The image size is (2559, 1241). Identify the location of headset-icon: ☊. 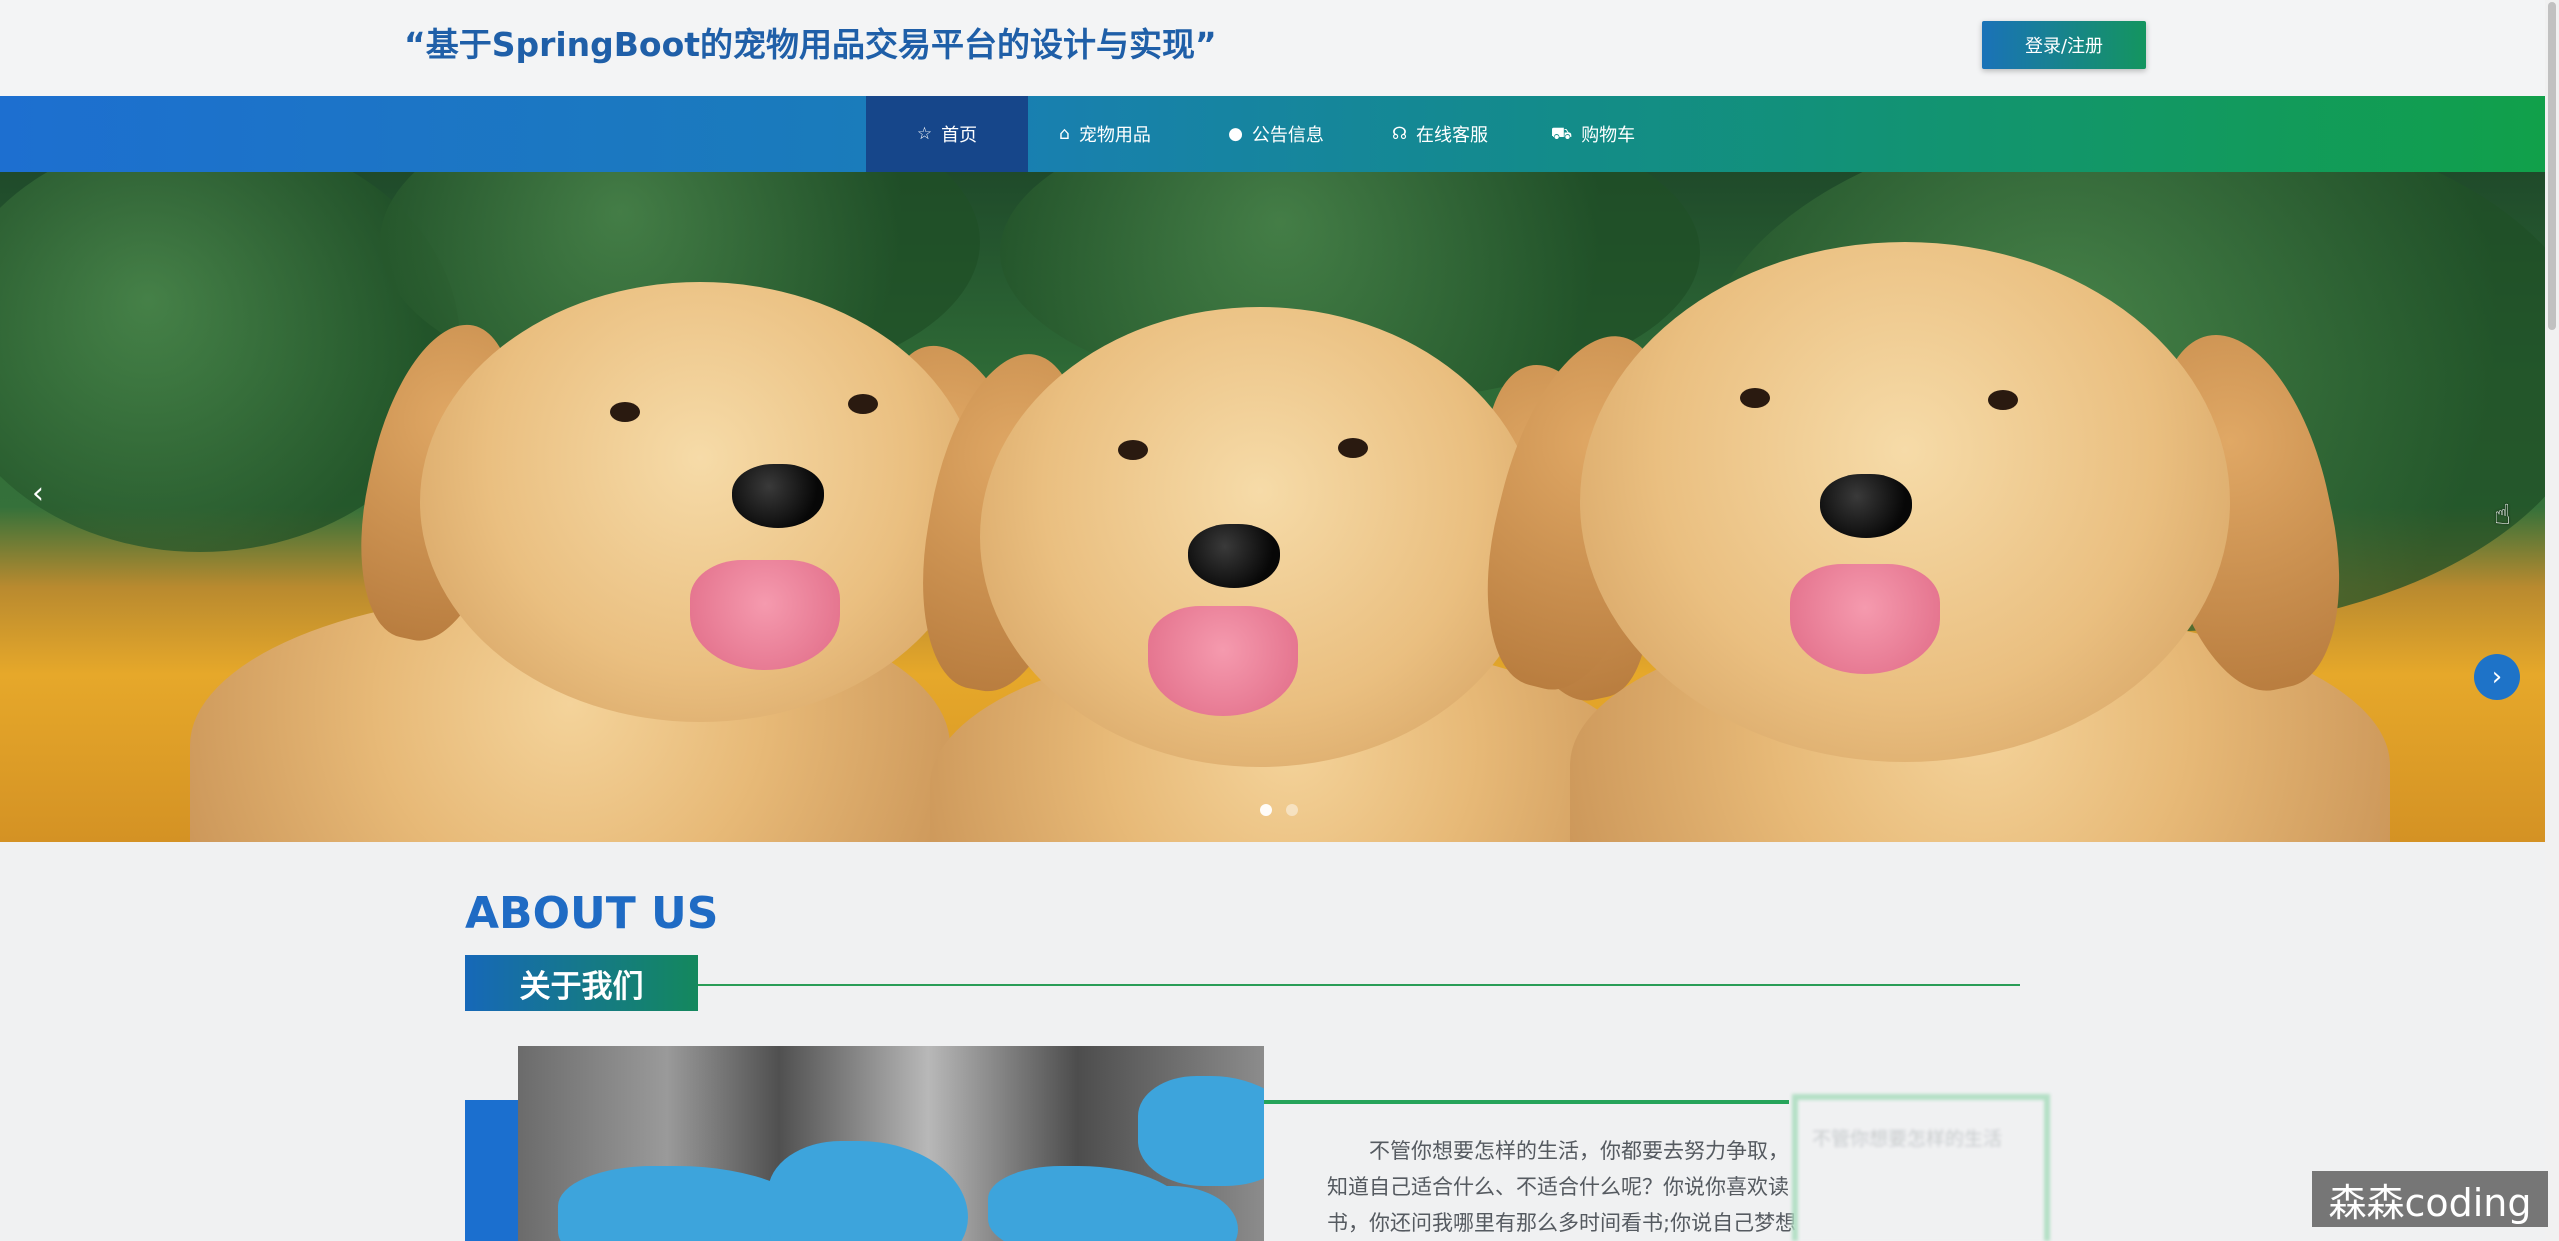
(1399, 133).